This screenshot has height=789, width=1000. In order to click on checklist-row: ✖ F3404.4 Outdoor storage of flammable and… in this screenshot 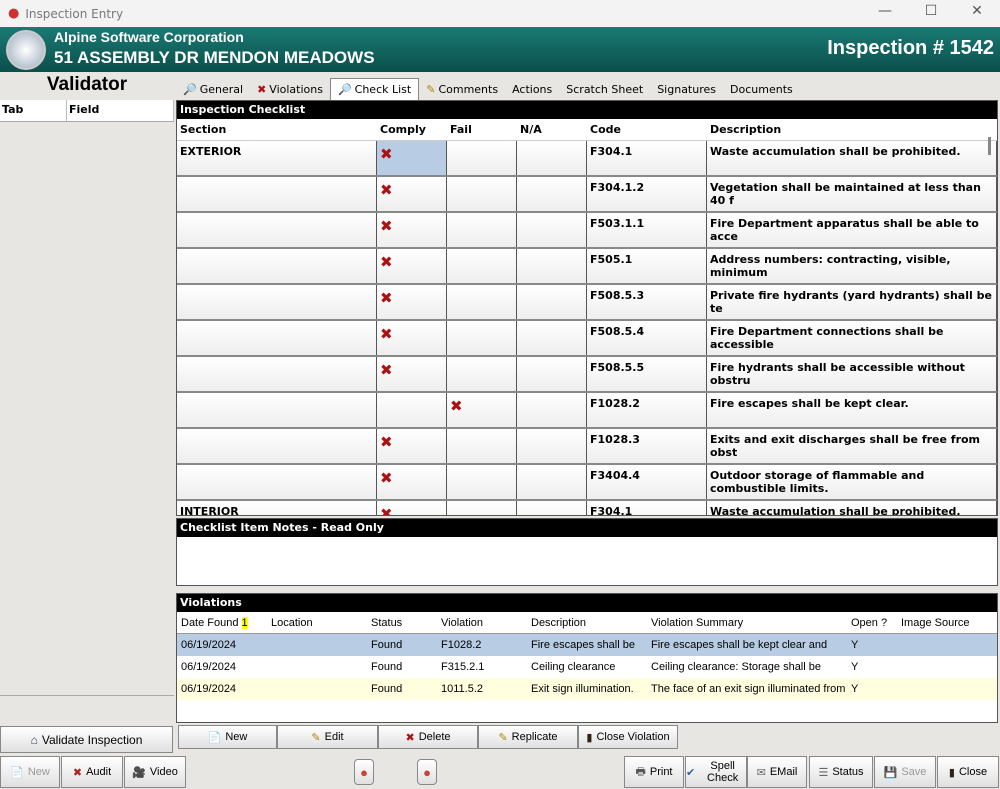, I will do `click(587, 483)`.